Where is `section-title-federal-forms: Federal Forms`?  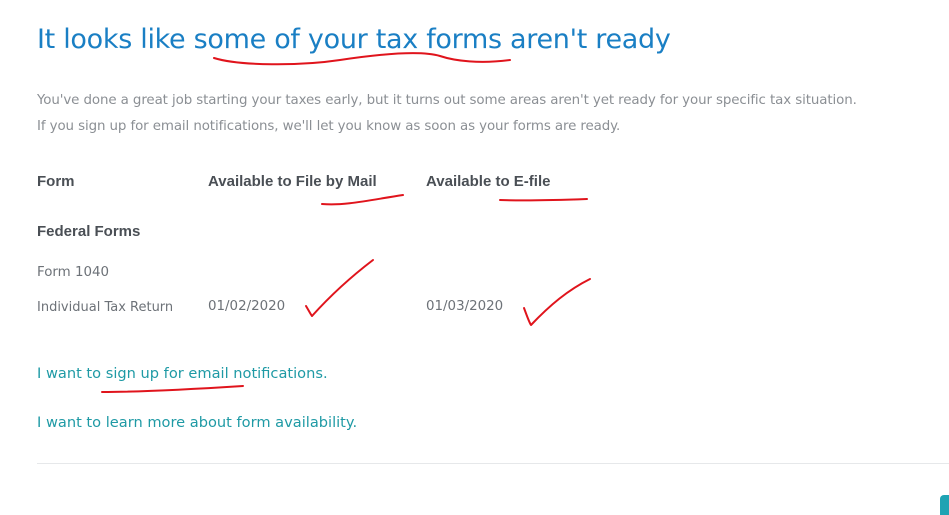 section-title-federal-forms: Federal Forms is located at coordinates (89, 231).